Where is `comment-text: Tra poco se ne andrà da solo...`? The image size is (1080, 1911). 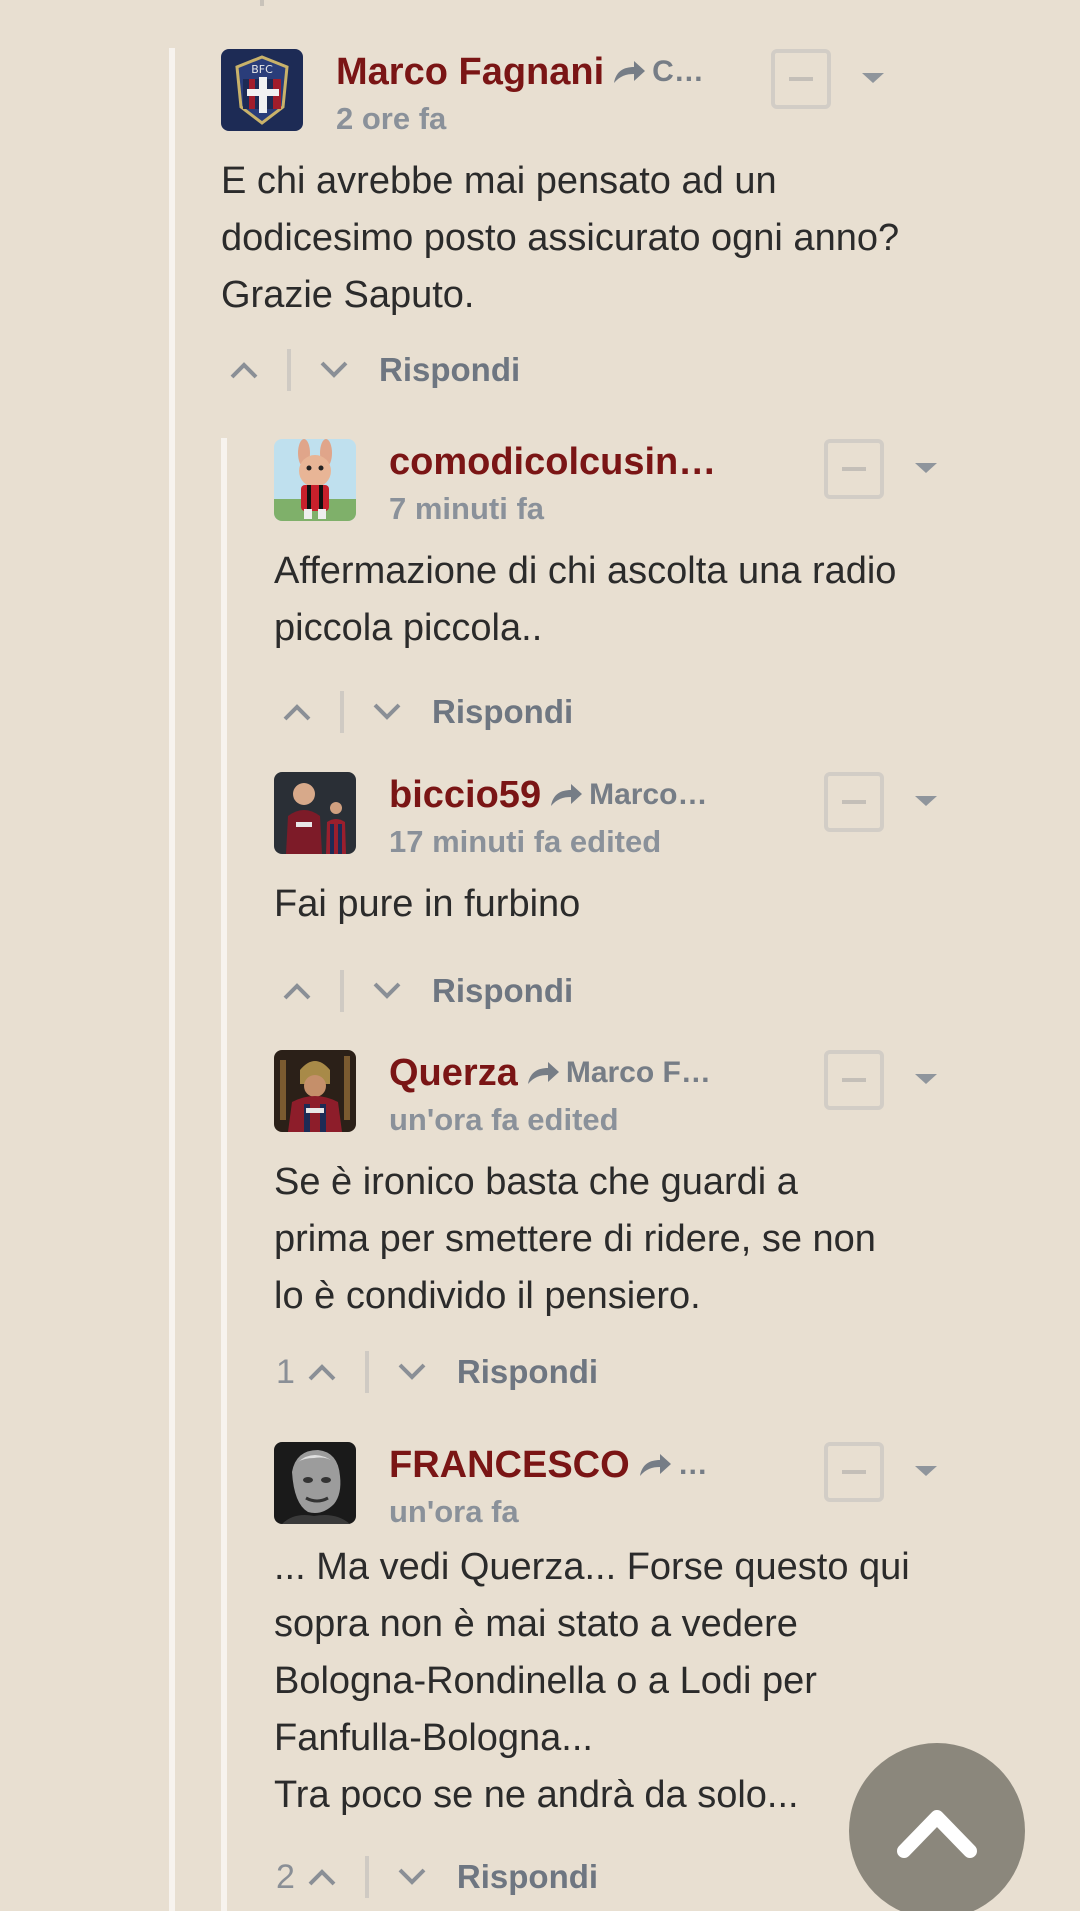 comment-text: Tra poco se ne andrà da solo... is located at coordinates (536, 1795).